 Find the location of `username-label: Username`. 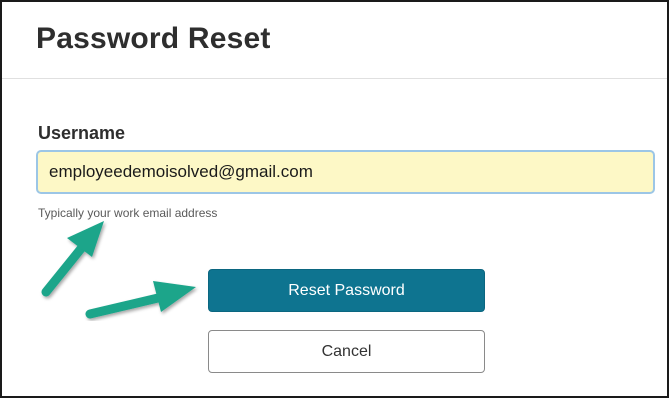

username-label: Username is located at coordinates (82, 133).